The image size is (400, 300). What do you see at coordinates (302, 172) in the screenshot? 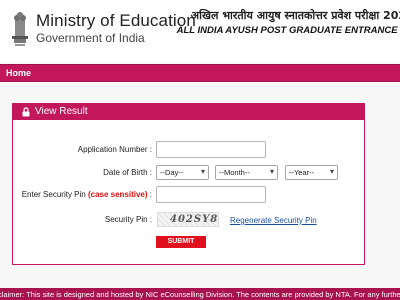
I see `dob-year-value: --Year--` at bounding box center [302, 172].